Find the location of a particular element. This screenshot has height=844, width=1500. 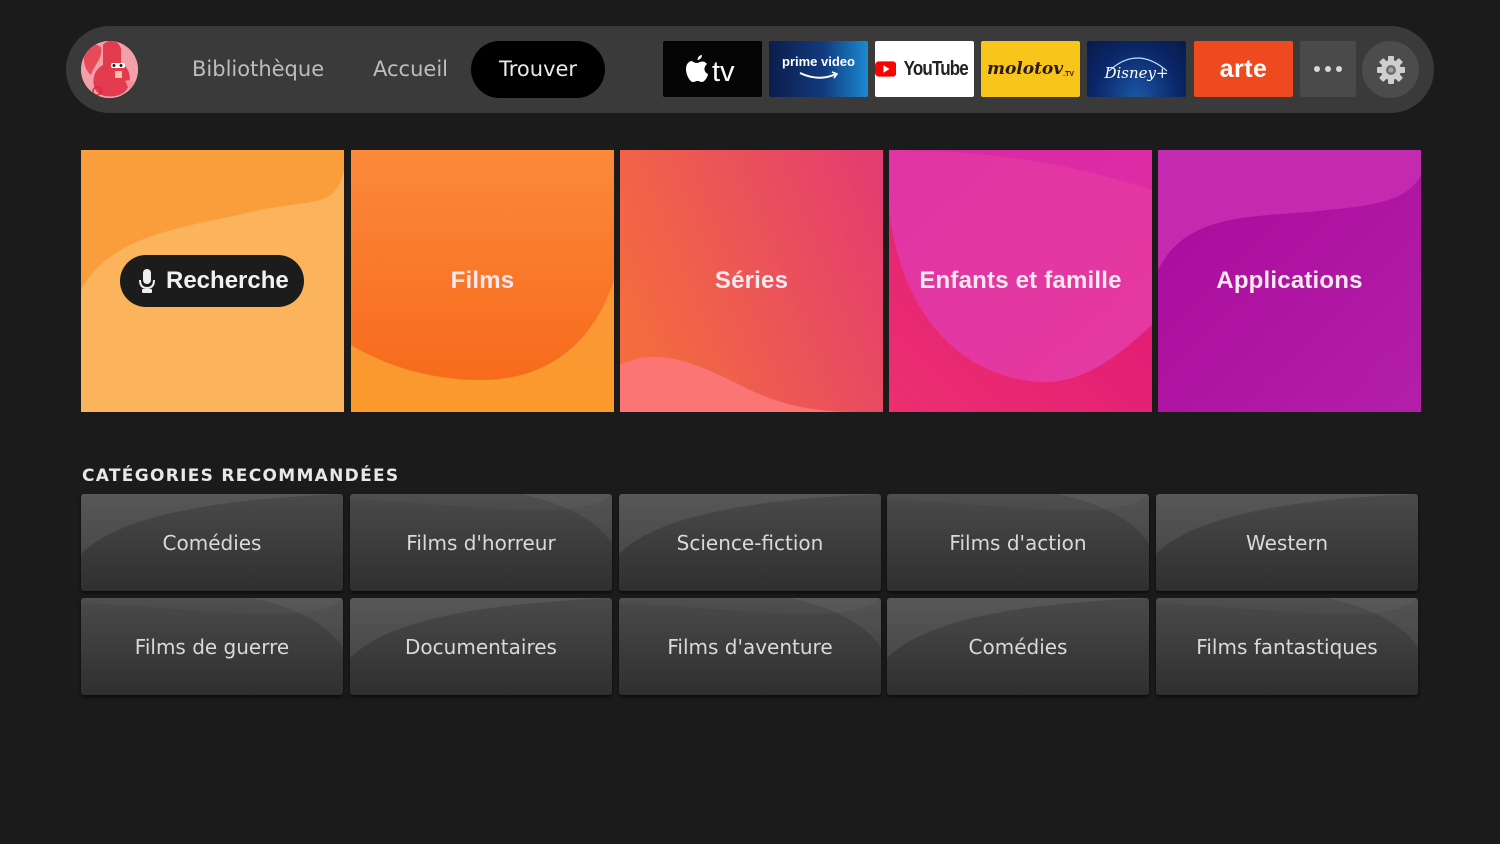

tile-enfants-famille: Enfants et famille is located at coordinates (1020, 281).